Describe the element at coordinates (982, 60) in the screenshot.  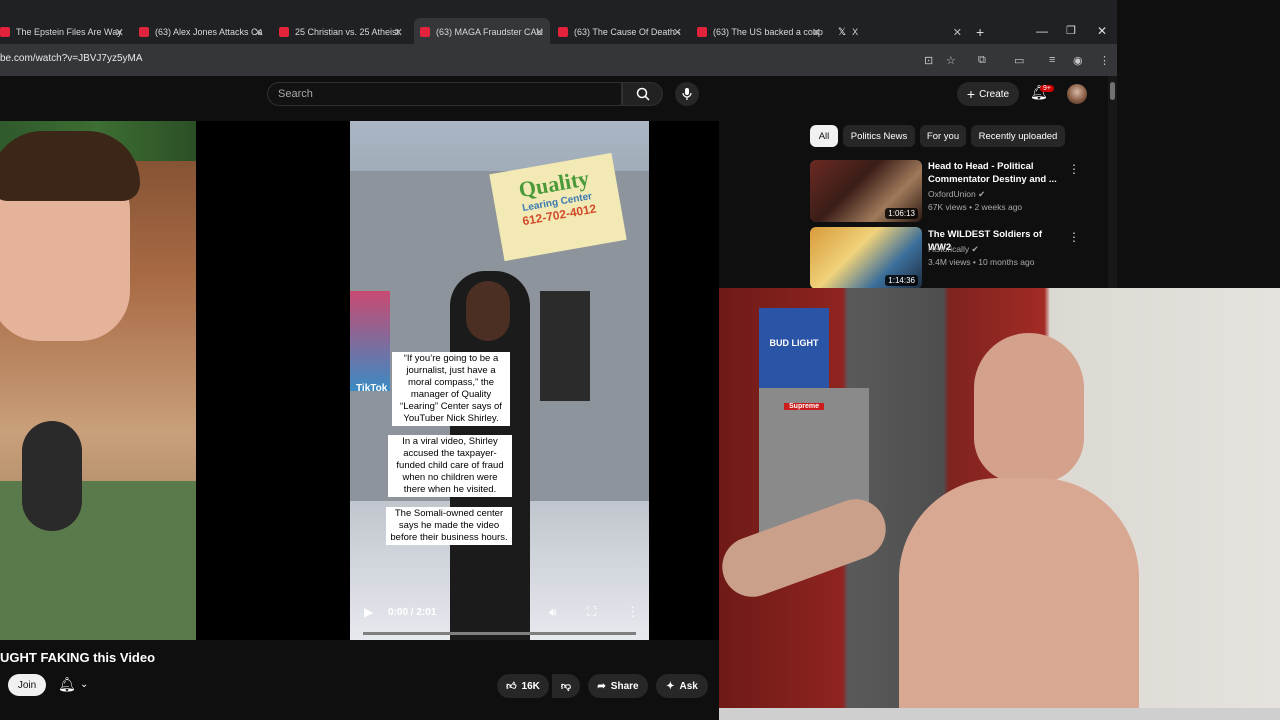
I see `extensions-icon: ⧉` at that location.